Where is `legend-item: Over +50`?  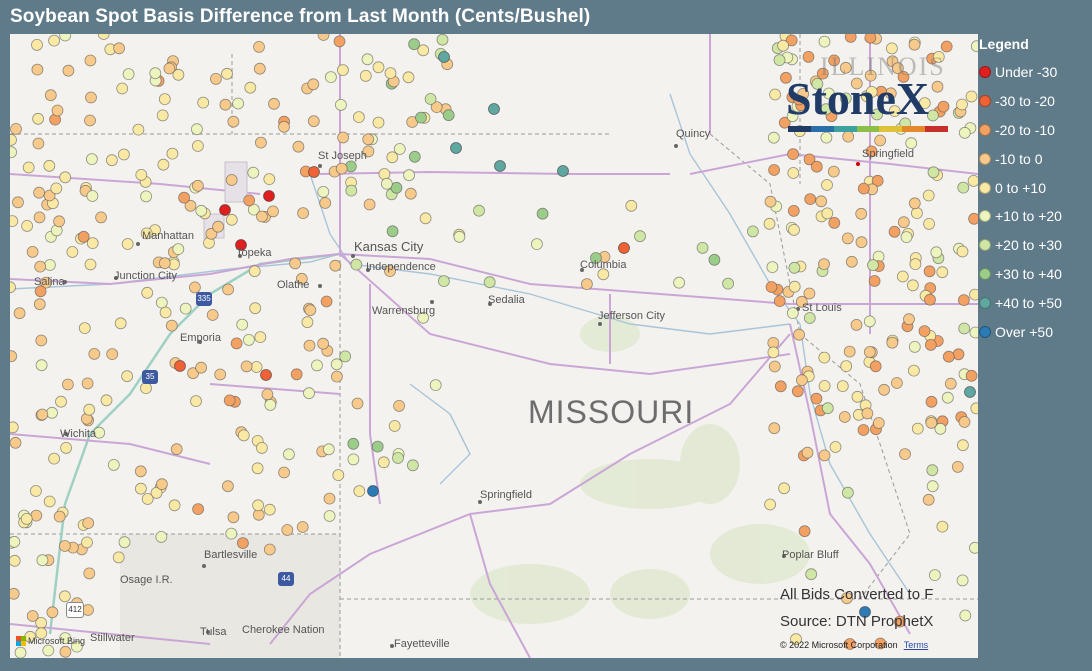 legend-item: Over +50 is located at coordinates (1034, 331).